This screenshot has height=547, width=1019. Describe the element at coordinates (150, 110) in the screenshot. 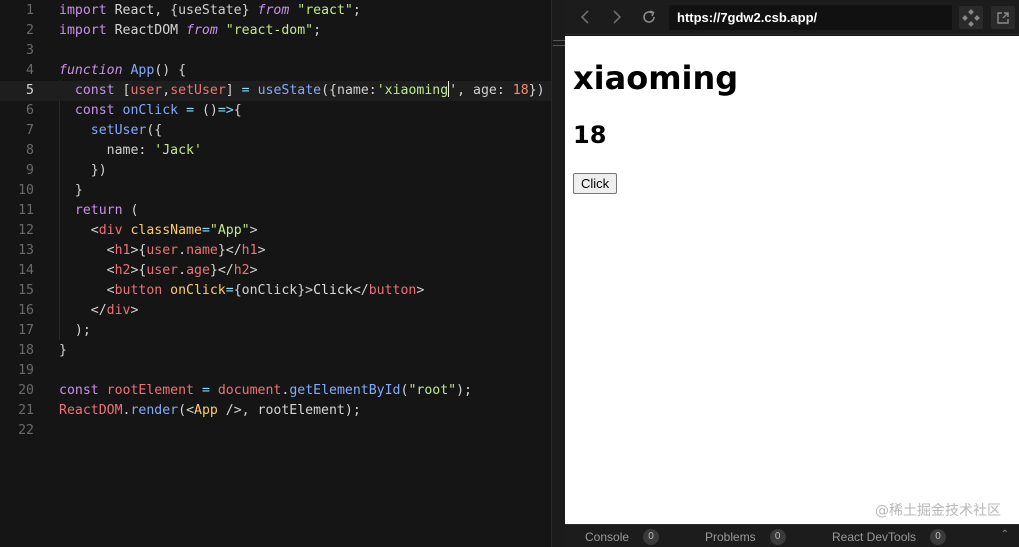

I see `code-token: onClick` at that location.